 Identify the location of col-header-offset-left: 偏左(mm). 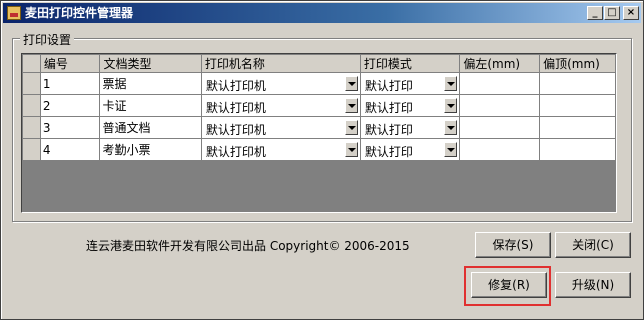
(500, 63).